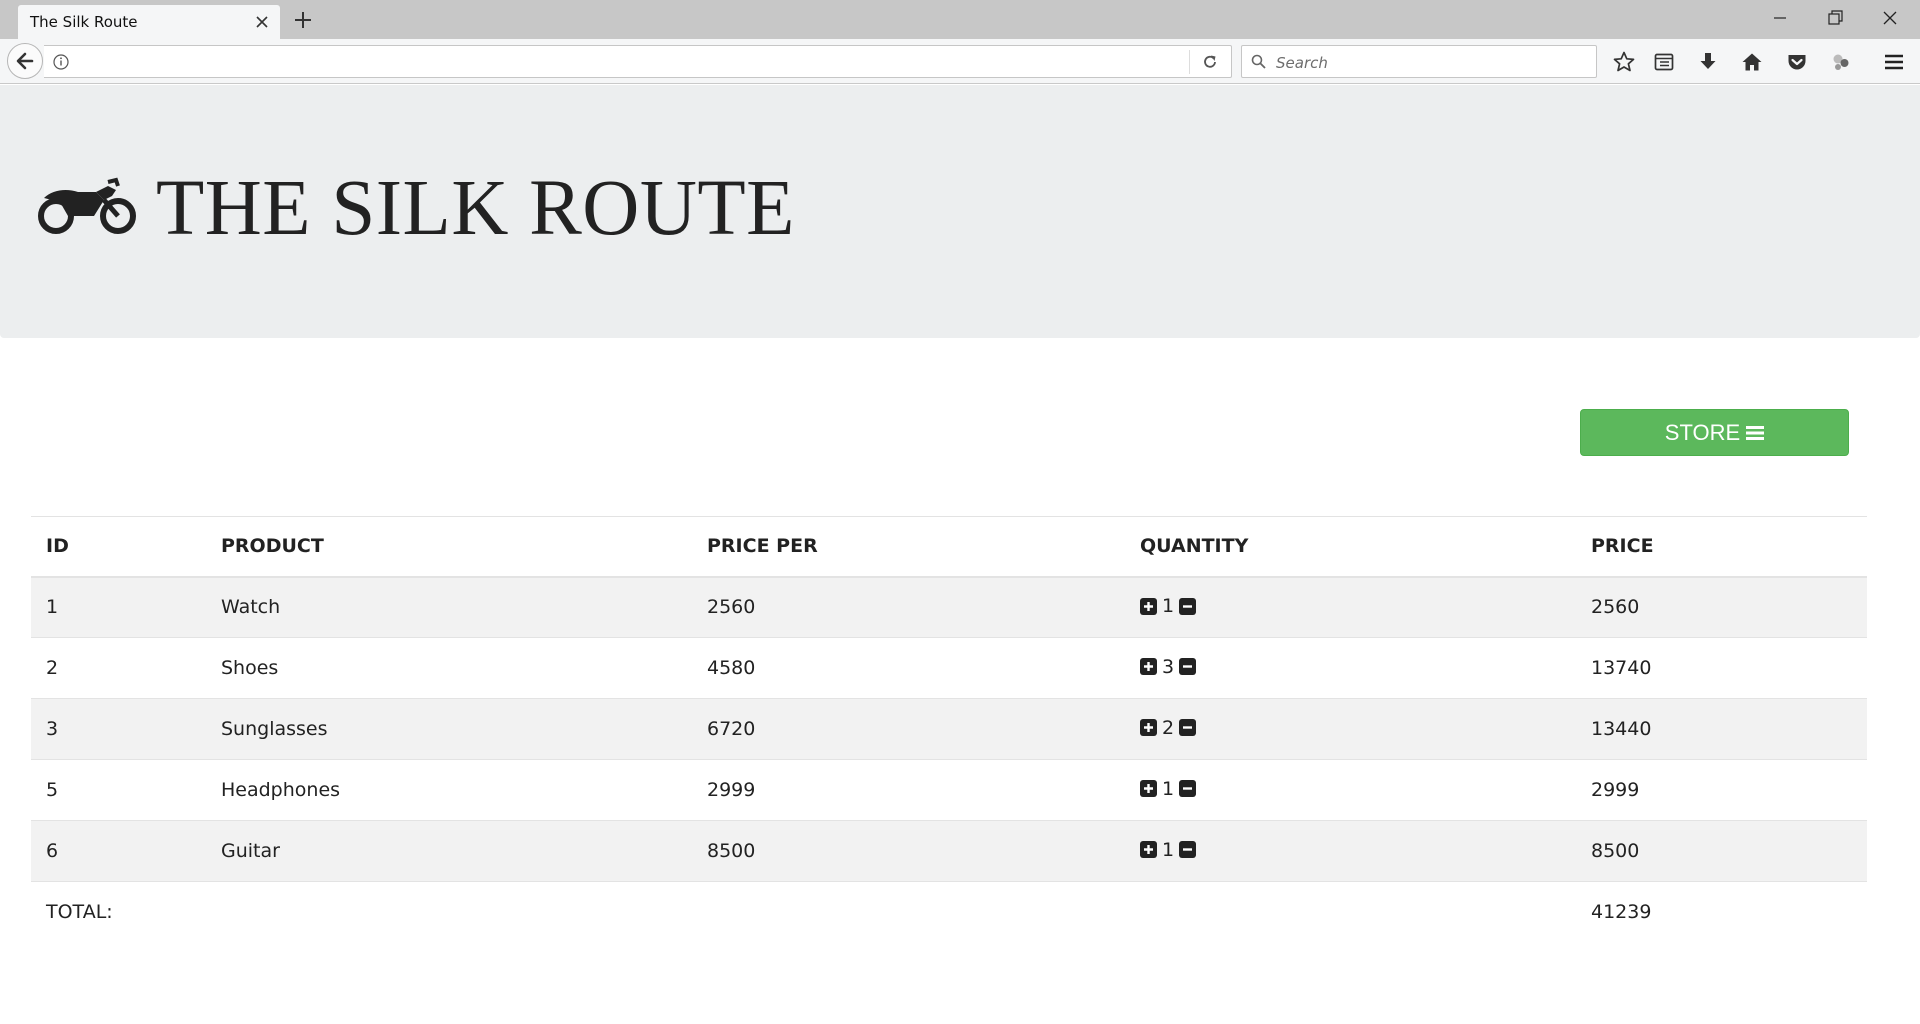 The width and height of the screenshot is (1920, 1024). What do you see at coordinates (1350, 729) in the screenshot?
I see `cell-quantity: 2` at bounding box center [1350, 729].